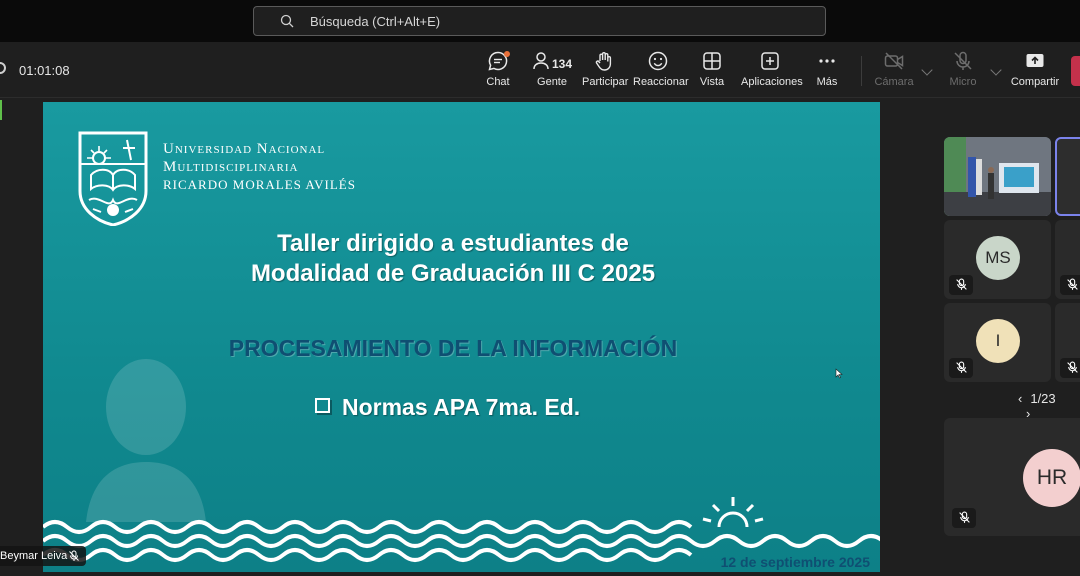  What do you see at coordinates (712, 61) in the screenshot?
I see `grid-view-icon` at bounding box center [712, 61].